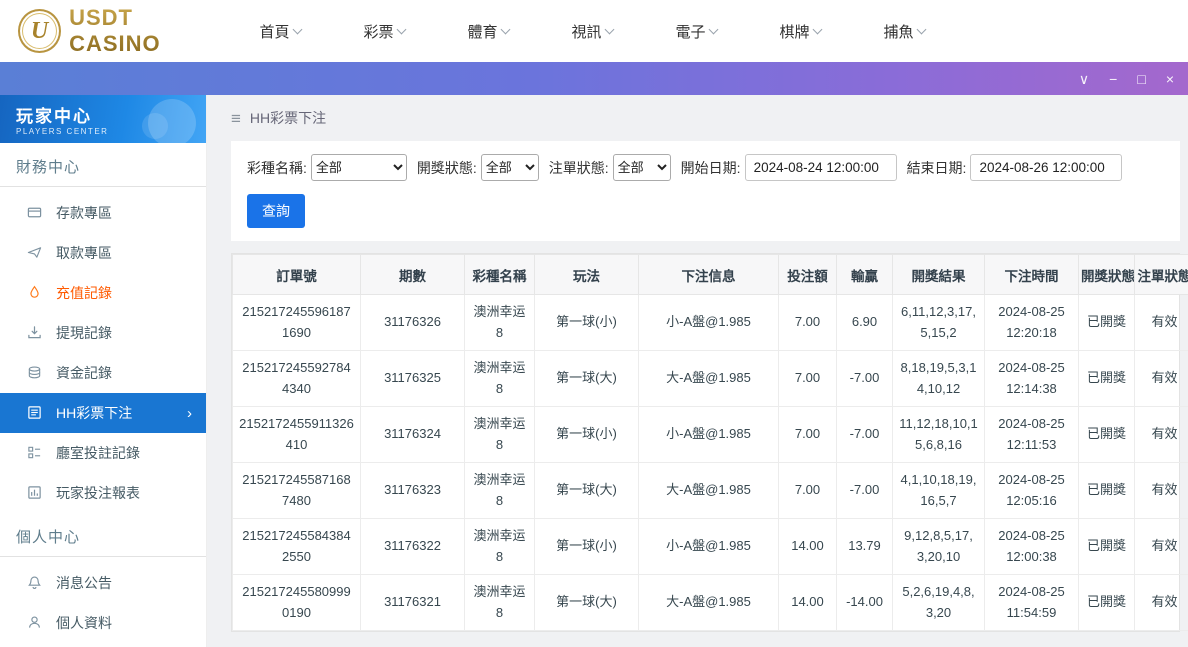 This screenshot has height=647, width=1188. I want to click on table-cell: 2024-08-25 11:54:59, so click(1031, 602).